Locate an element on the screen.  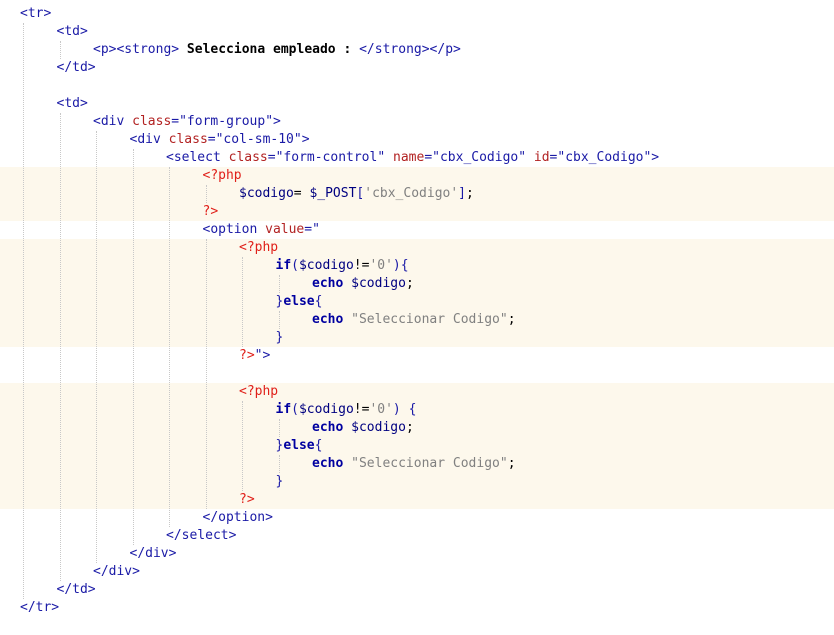
code-line: <div class="col-sm-10"> is located at coordinates (417, 140).